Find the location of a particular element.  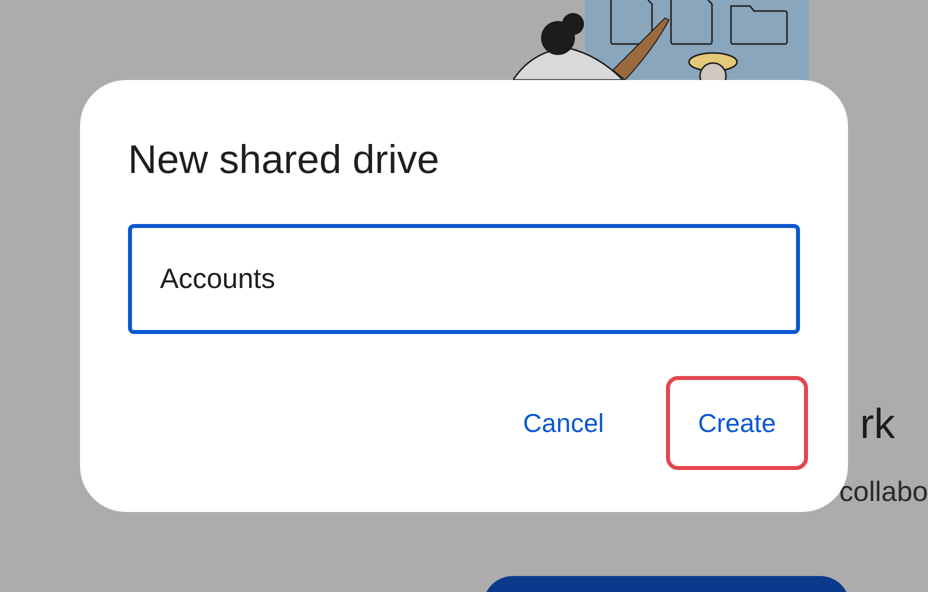

page-heading: rk is located at coordinates (877, 424).